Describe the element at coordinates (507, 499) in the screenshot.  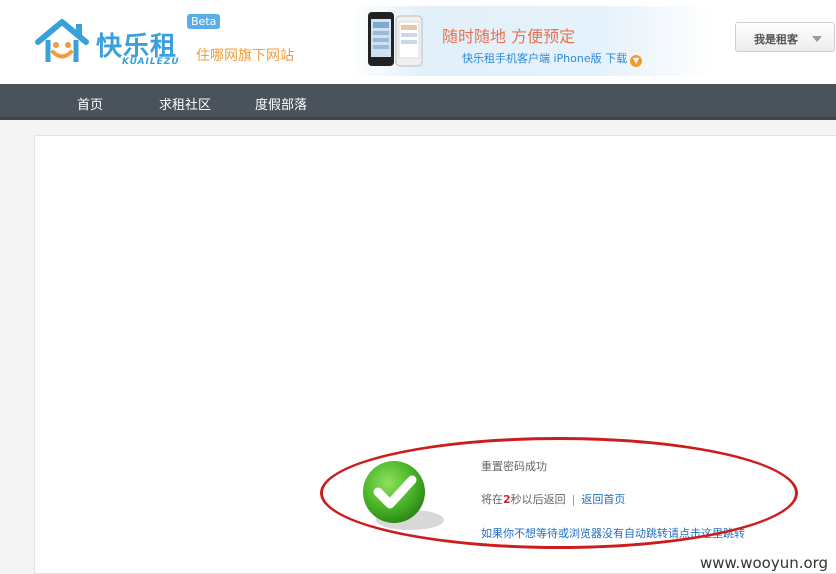
I see `countdown-seconds: 2` at that location.